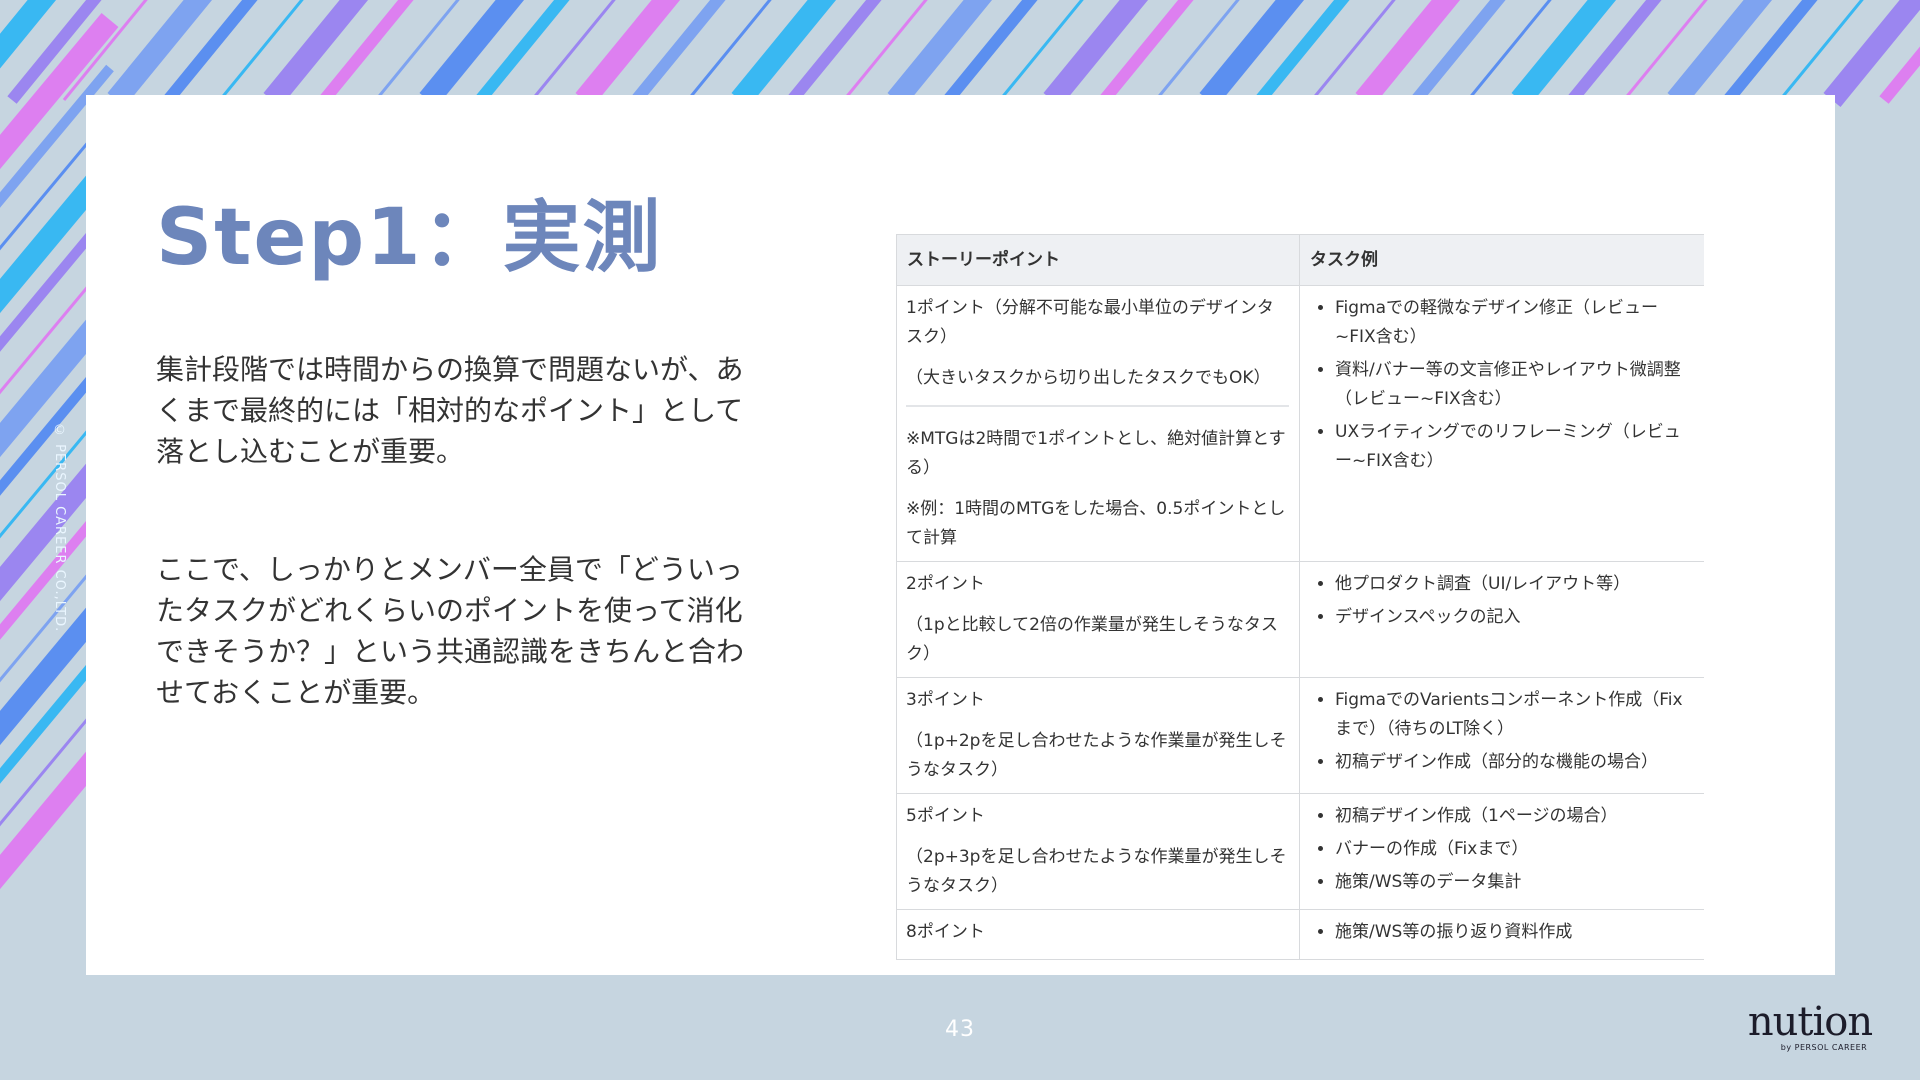 The height and width of the screenshot is (1080, 1920). Describe the element at coordinates (1096, 871) in the screenshot. I see `point-description: （2p+3pを足し合わせたような作業量が発生しそうなタスク）` at that location.